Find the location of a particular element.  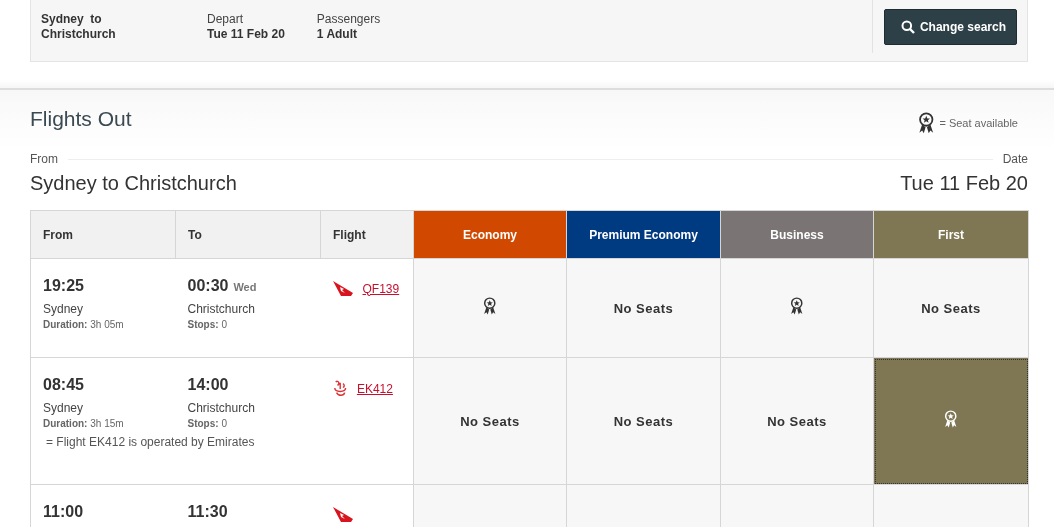

section-title: Flights Out is located at coordinates (81, 119).